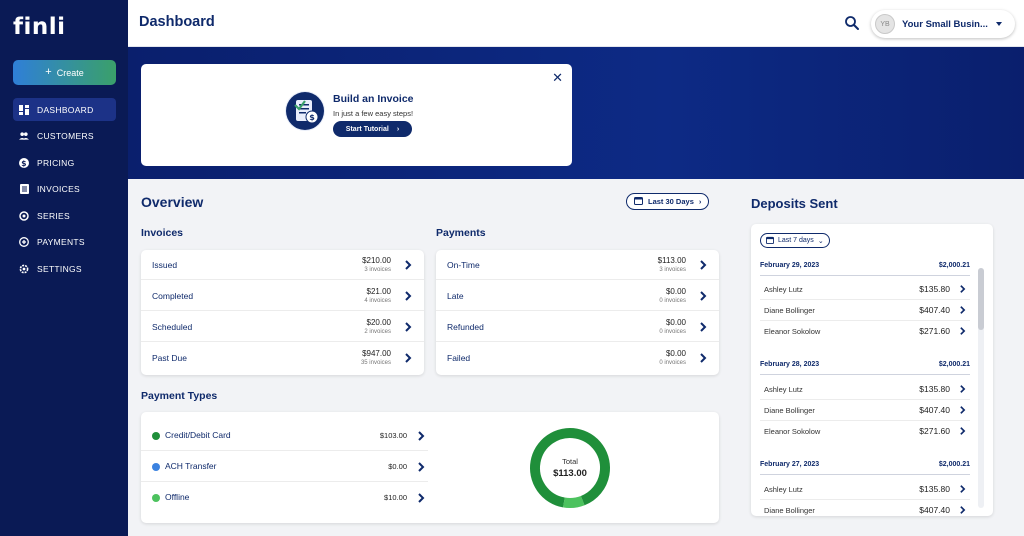  What do you see at coordinates (24, 163) in the screenshot?
I see `dollar-circle-icon: $` at bounding box center [24, 163].